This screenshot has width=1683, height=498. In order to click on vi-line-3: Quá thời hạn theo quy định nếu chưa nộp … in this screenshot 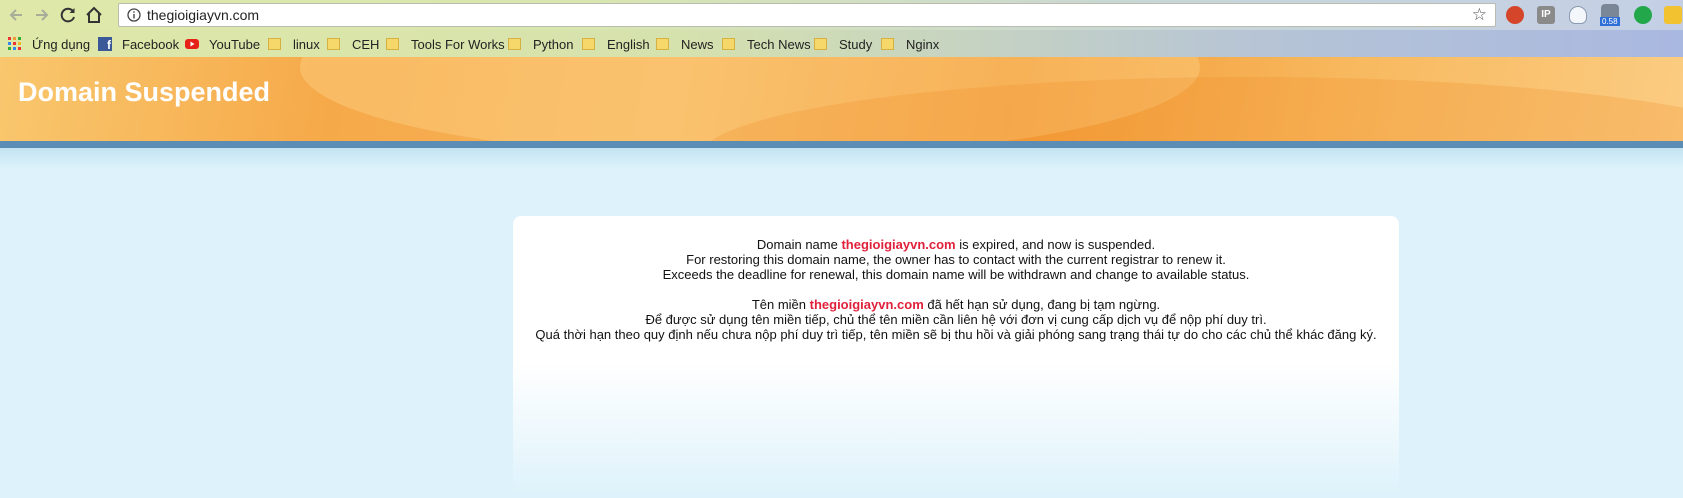, I will do `click(956, 334)`.